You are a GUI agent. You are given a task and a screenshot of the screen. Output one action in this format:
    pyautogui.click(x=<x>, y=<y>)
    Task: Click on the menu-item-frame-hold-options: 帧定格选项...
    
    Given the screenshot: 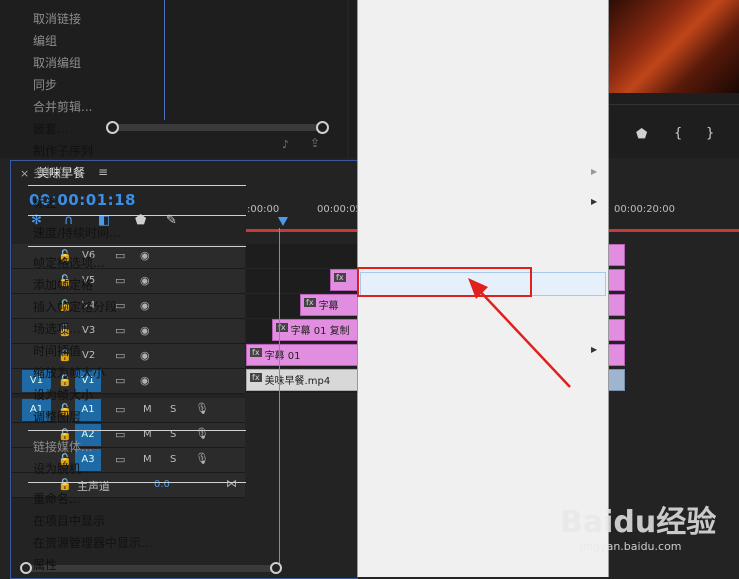 What is the action you would take?
    pyautogui.click(x=68, y=262)
    